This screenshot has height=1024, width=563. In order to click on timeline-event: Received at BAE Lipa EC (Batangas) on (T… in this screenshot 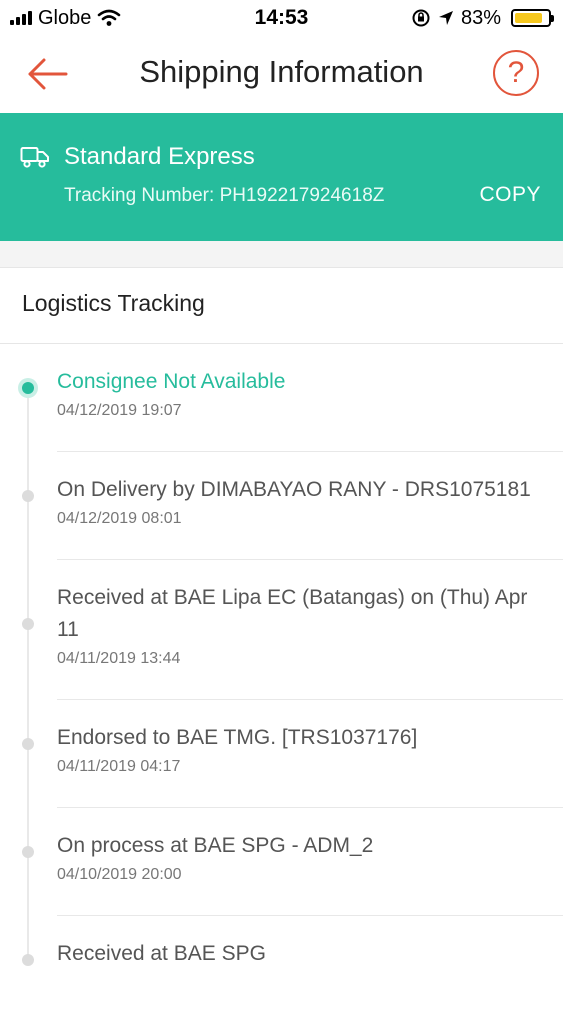, I will do `click(281, 630)`.